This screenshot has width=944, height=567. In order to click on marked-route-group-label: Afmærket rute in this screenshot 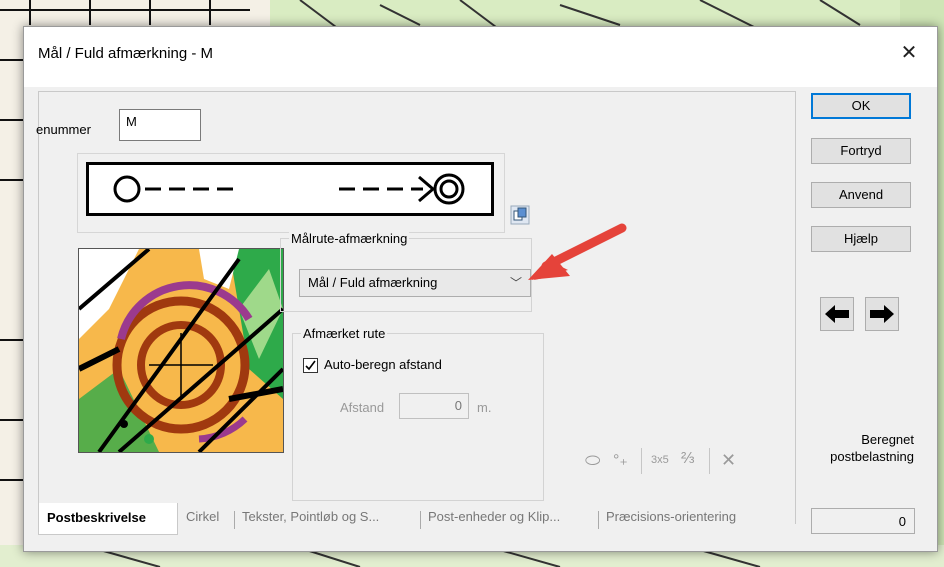, I will do `click(344, 333)`.